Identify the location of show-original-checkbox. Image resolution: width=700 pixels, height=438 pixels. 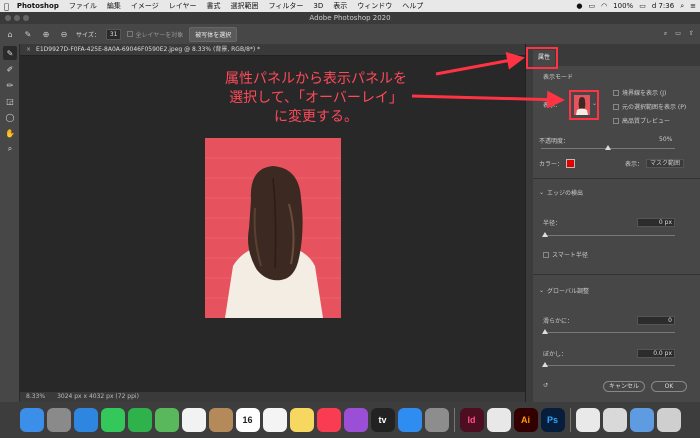
(616, 106).